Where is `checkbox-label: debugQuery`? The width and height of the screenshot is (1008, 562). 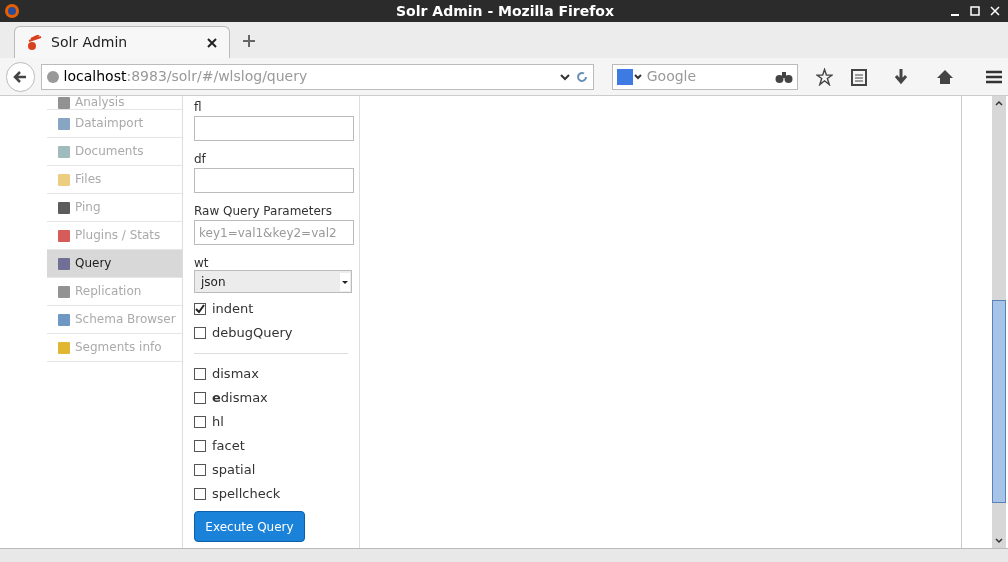 checkbox-label: debugQuery is located at coordinates (252, 333).